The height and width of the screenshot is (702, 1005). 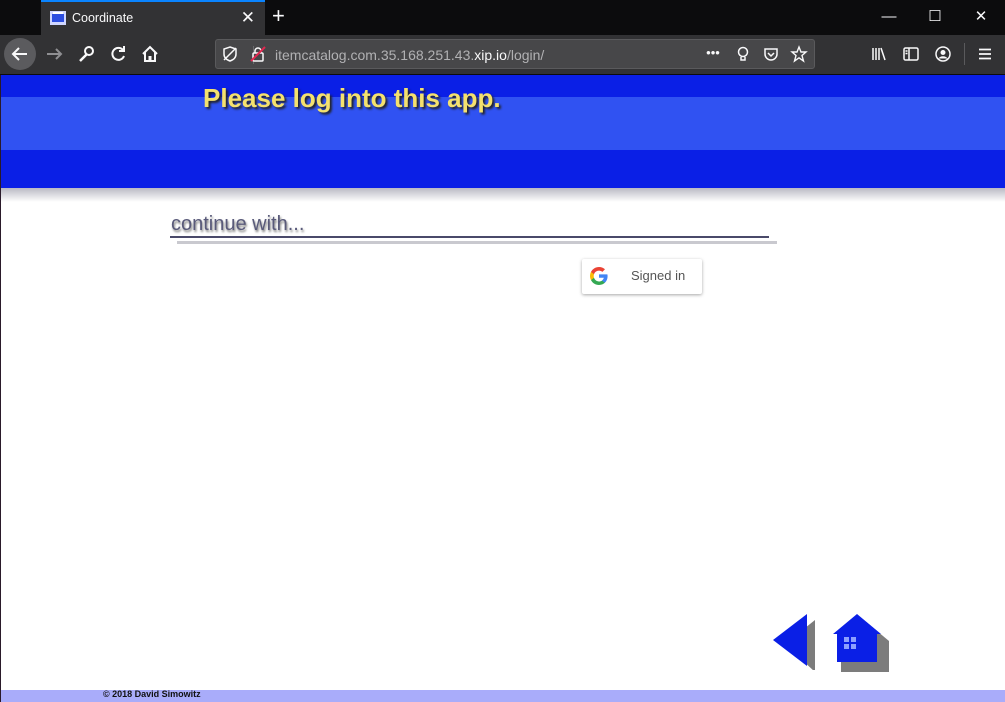 I want to click on divider-line, so click(x=469, y=237).